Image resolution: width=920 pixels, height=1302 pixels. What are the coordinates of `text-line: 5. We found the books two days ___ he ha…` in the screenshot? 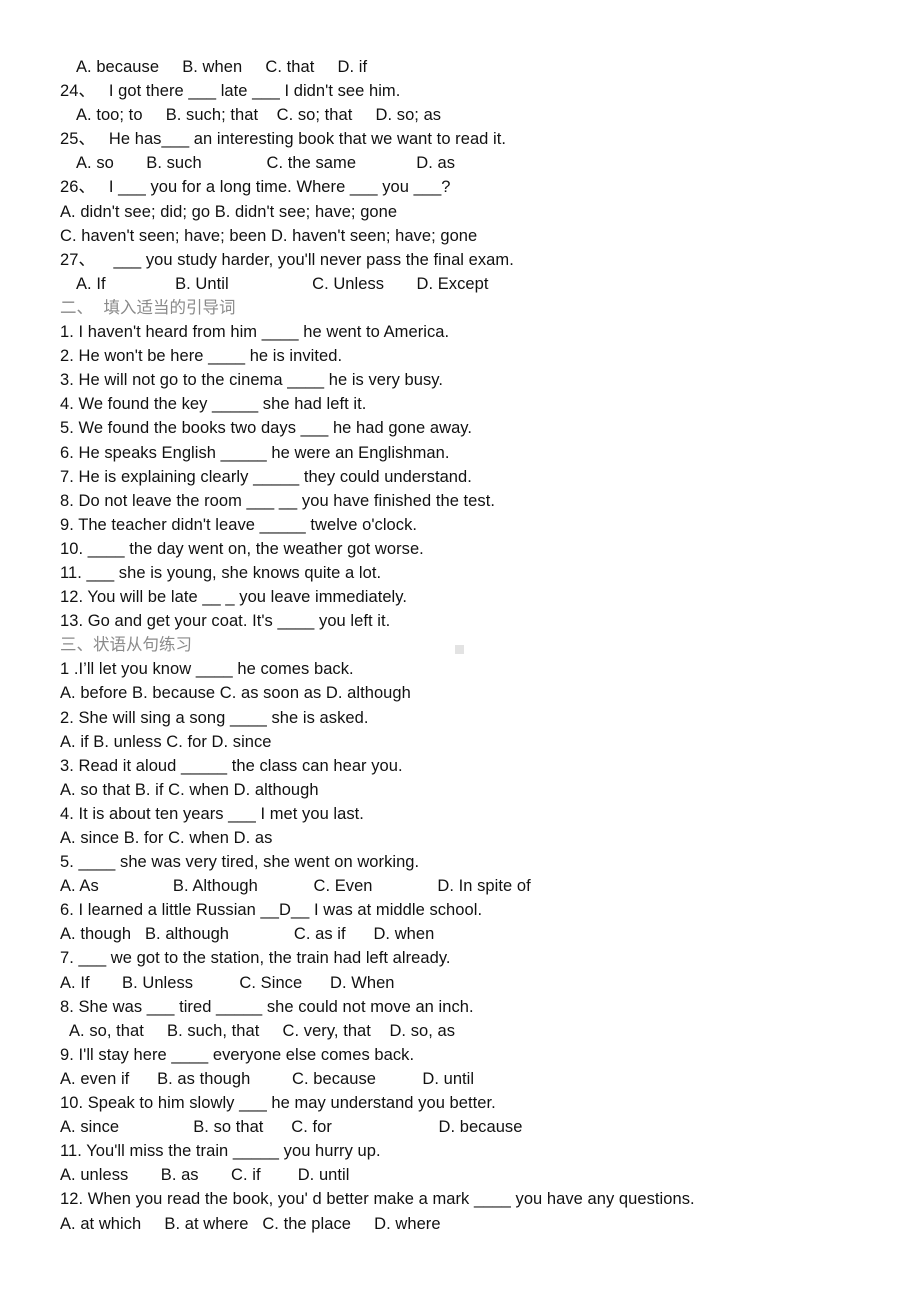 It's located at (266, 428).